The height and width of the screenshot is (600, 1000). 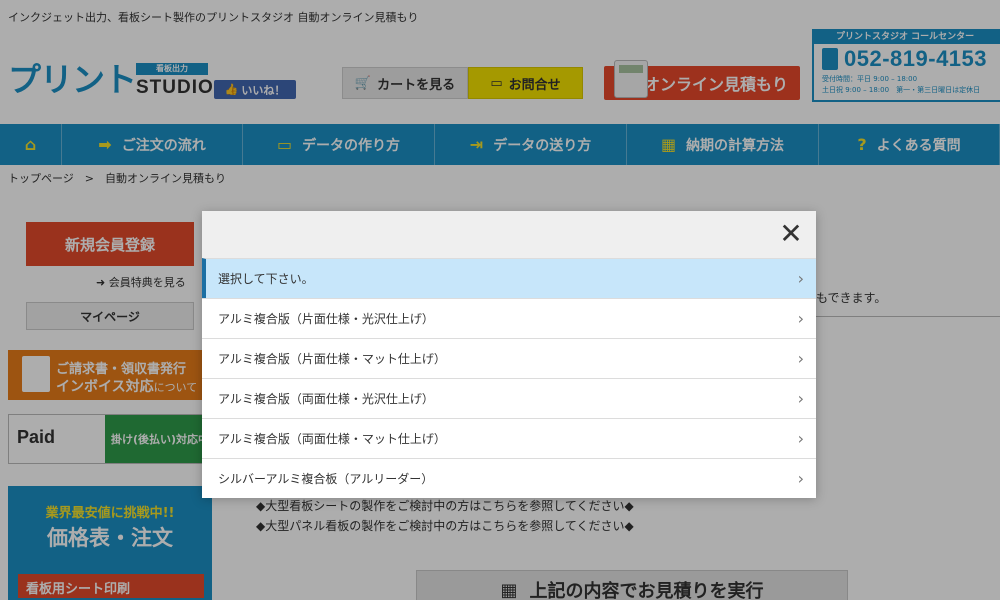 What do you see at coordinates (509, 358) in the screenshot?
I see `option-aluminum-single-matte: アルミ複合版（片面仕様・マット仕上げ） ›` at bounding box center [509, 358].